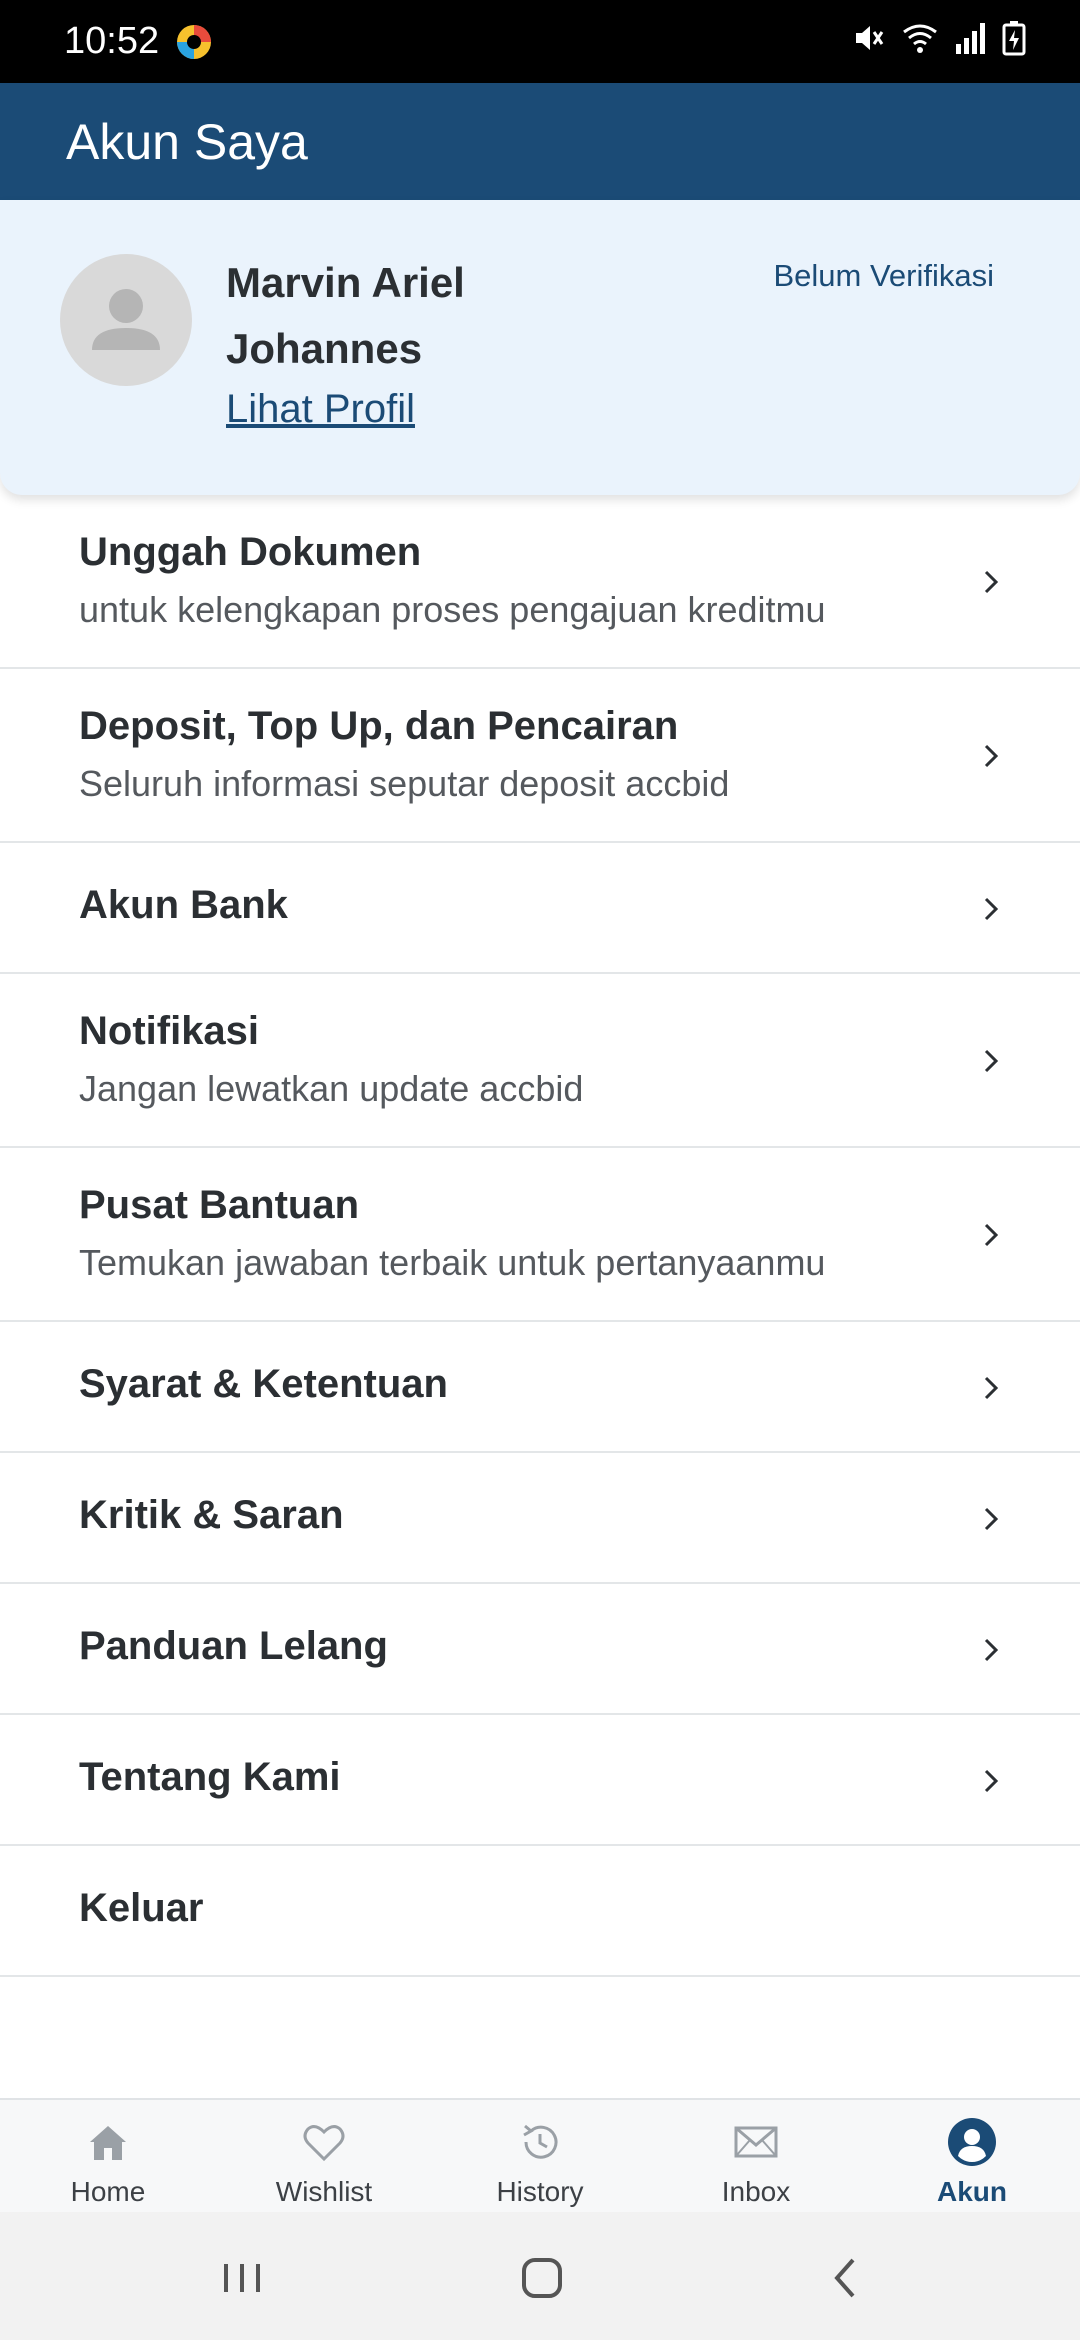 The width and height of the screenshot is (1080, 2340). I want to click on avatar, so click(126, 320).